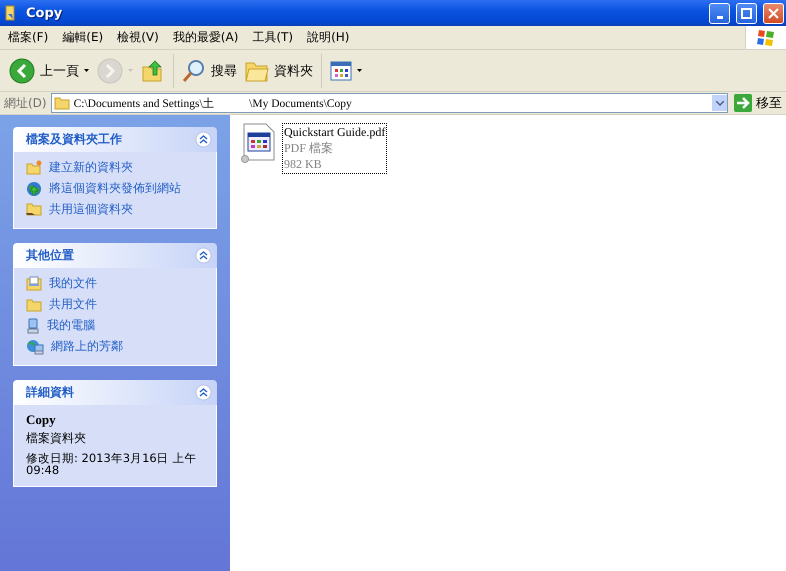  What do you see at coordinates (115, 346) in the screenshot?
I see `task-link: 網路上的芳鄰` at bounding box center [115, 346].